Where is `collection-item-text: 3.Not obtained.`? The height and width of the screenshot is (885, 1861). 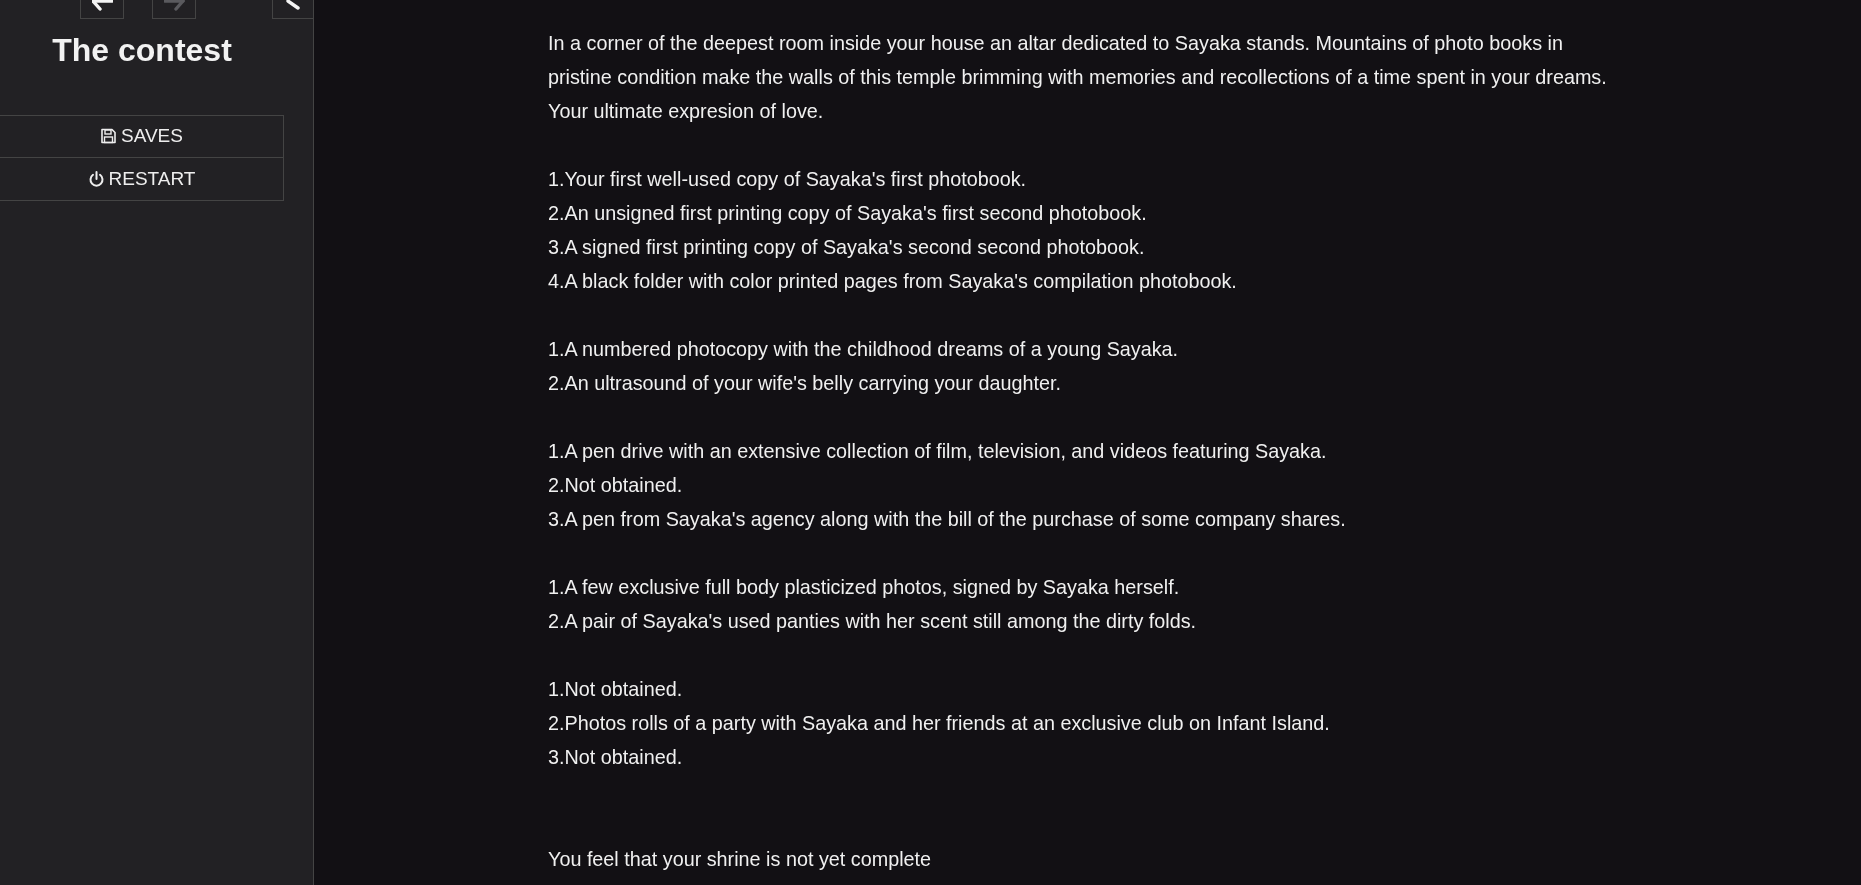 collection-item-text: 3.Not obtained. is located at coordinates (616, 757).